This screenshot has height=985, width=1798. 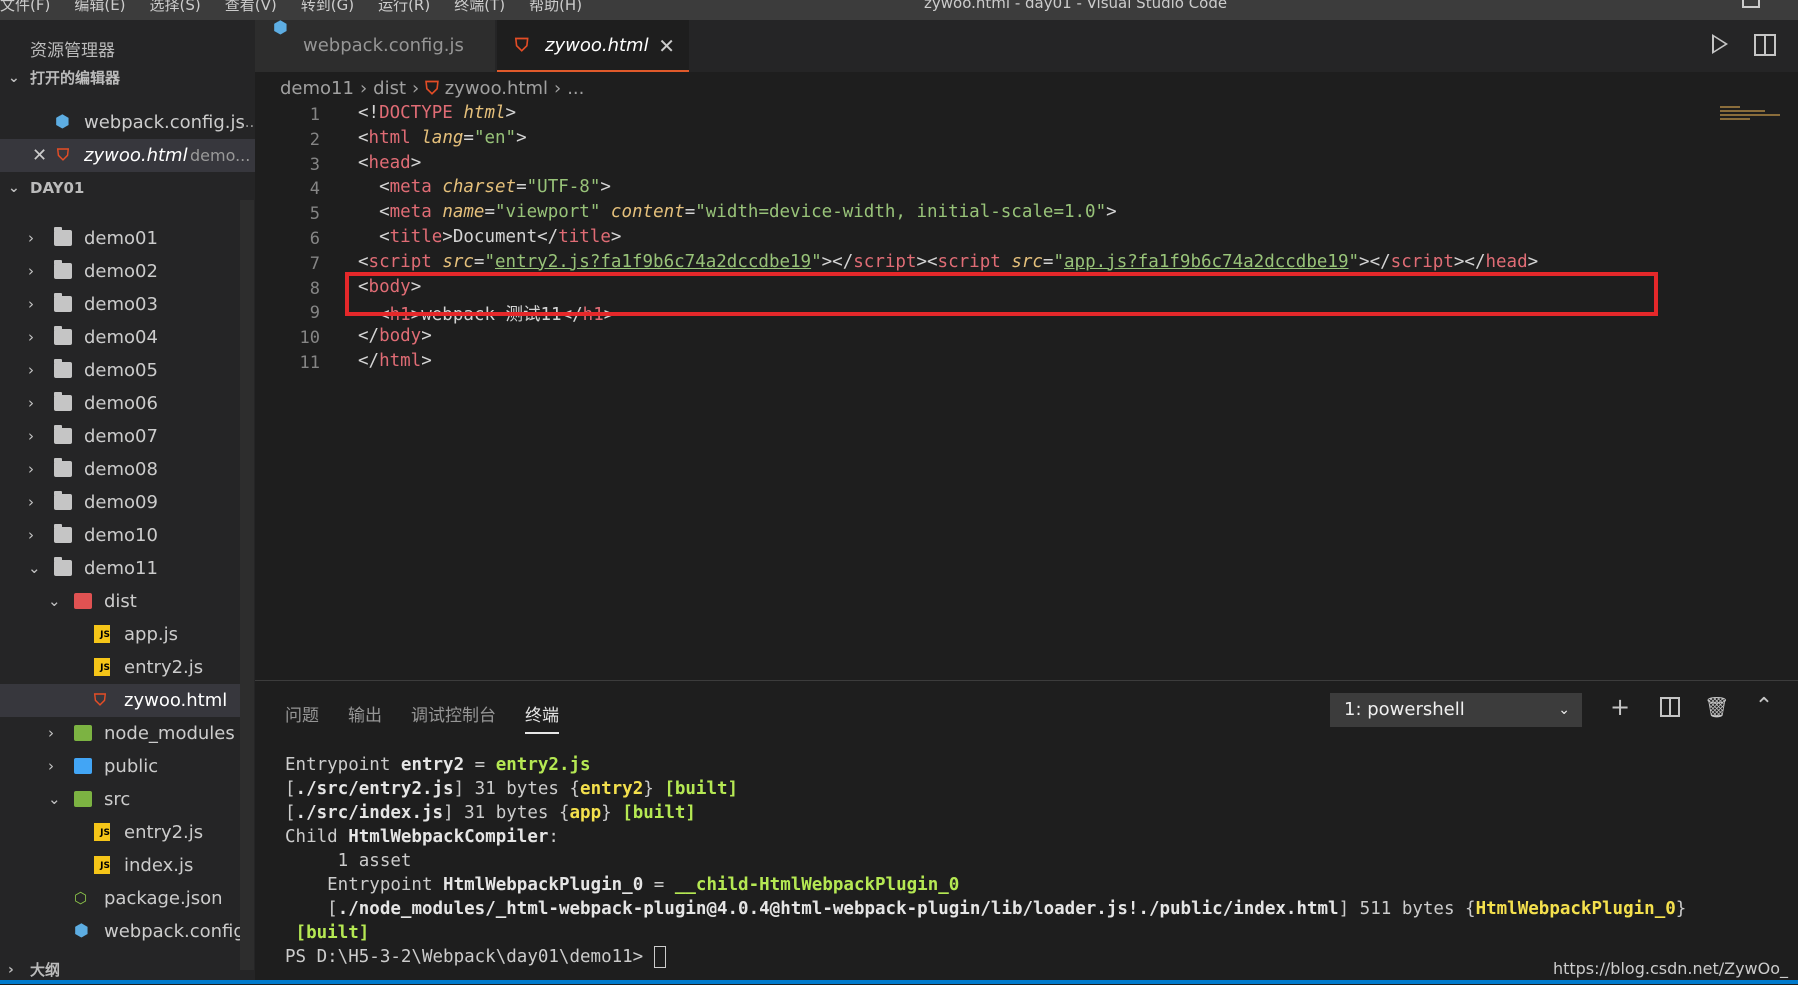 What do you see at coordinates (479, 187) in the screenshot?
I see `code-token: charset` at bounding box center [479, 187].